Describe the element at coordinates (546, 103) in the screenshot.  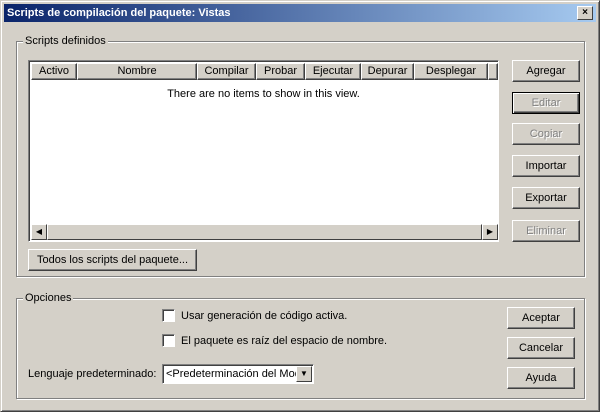
I see `edit-button: Editar` at that location.